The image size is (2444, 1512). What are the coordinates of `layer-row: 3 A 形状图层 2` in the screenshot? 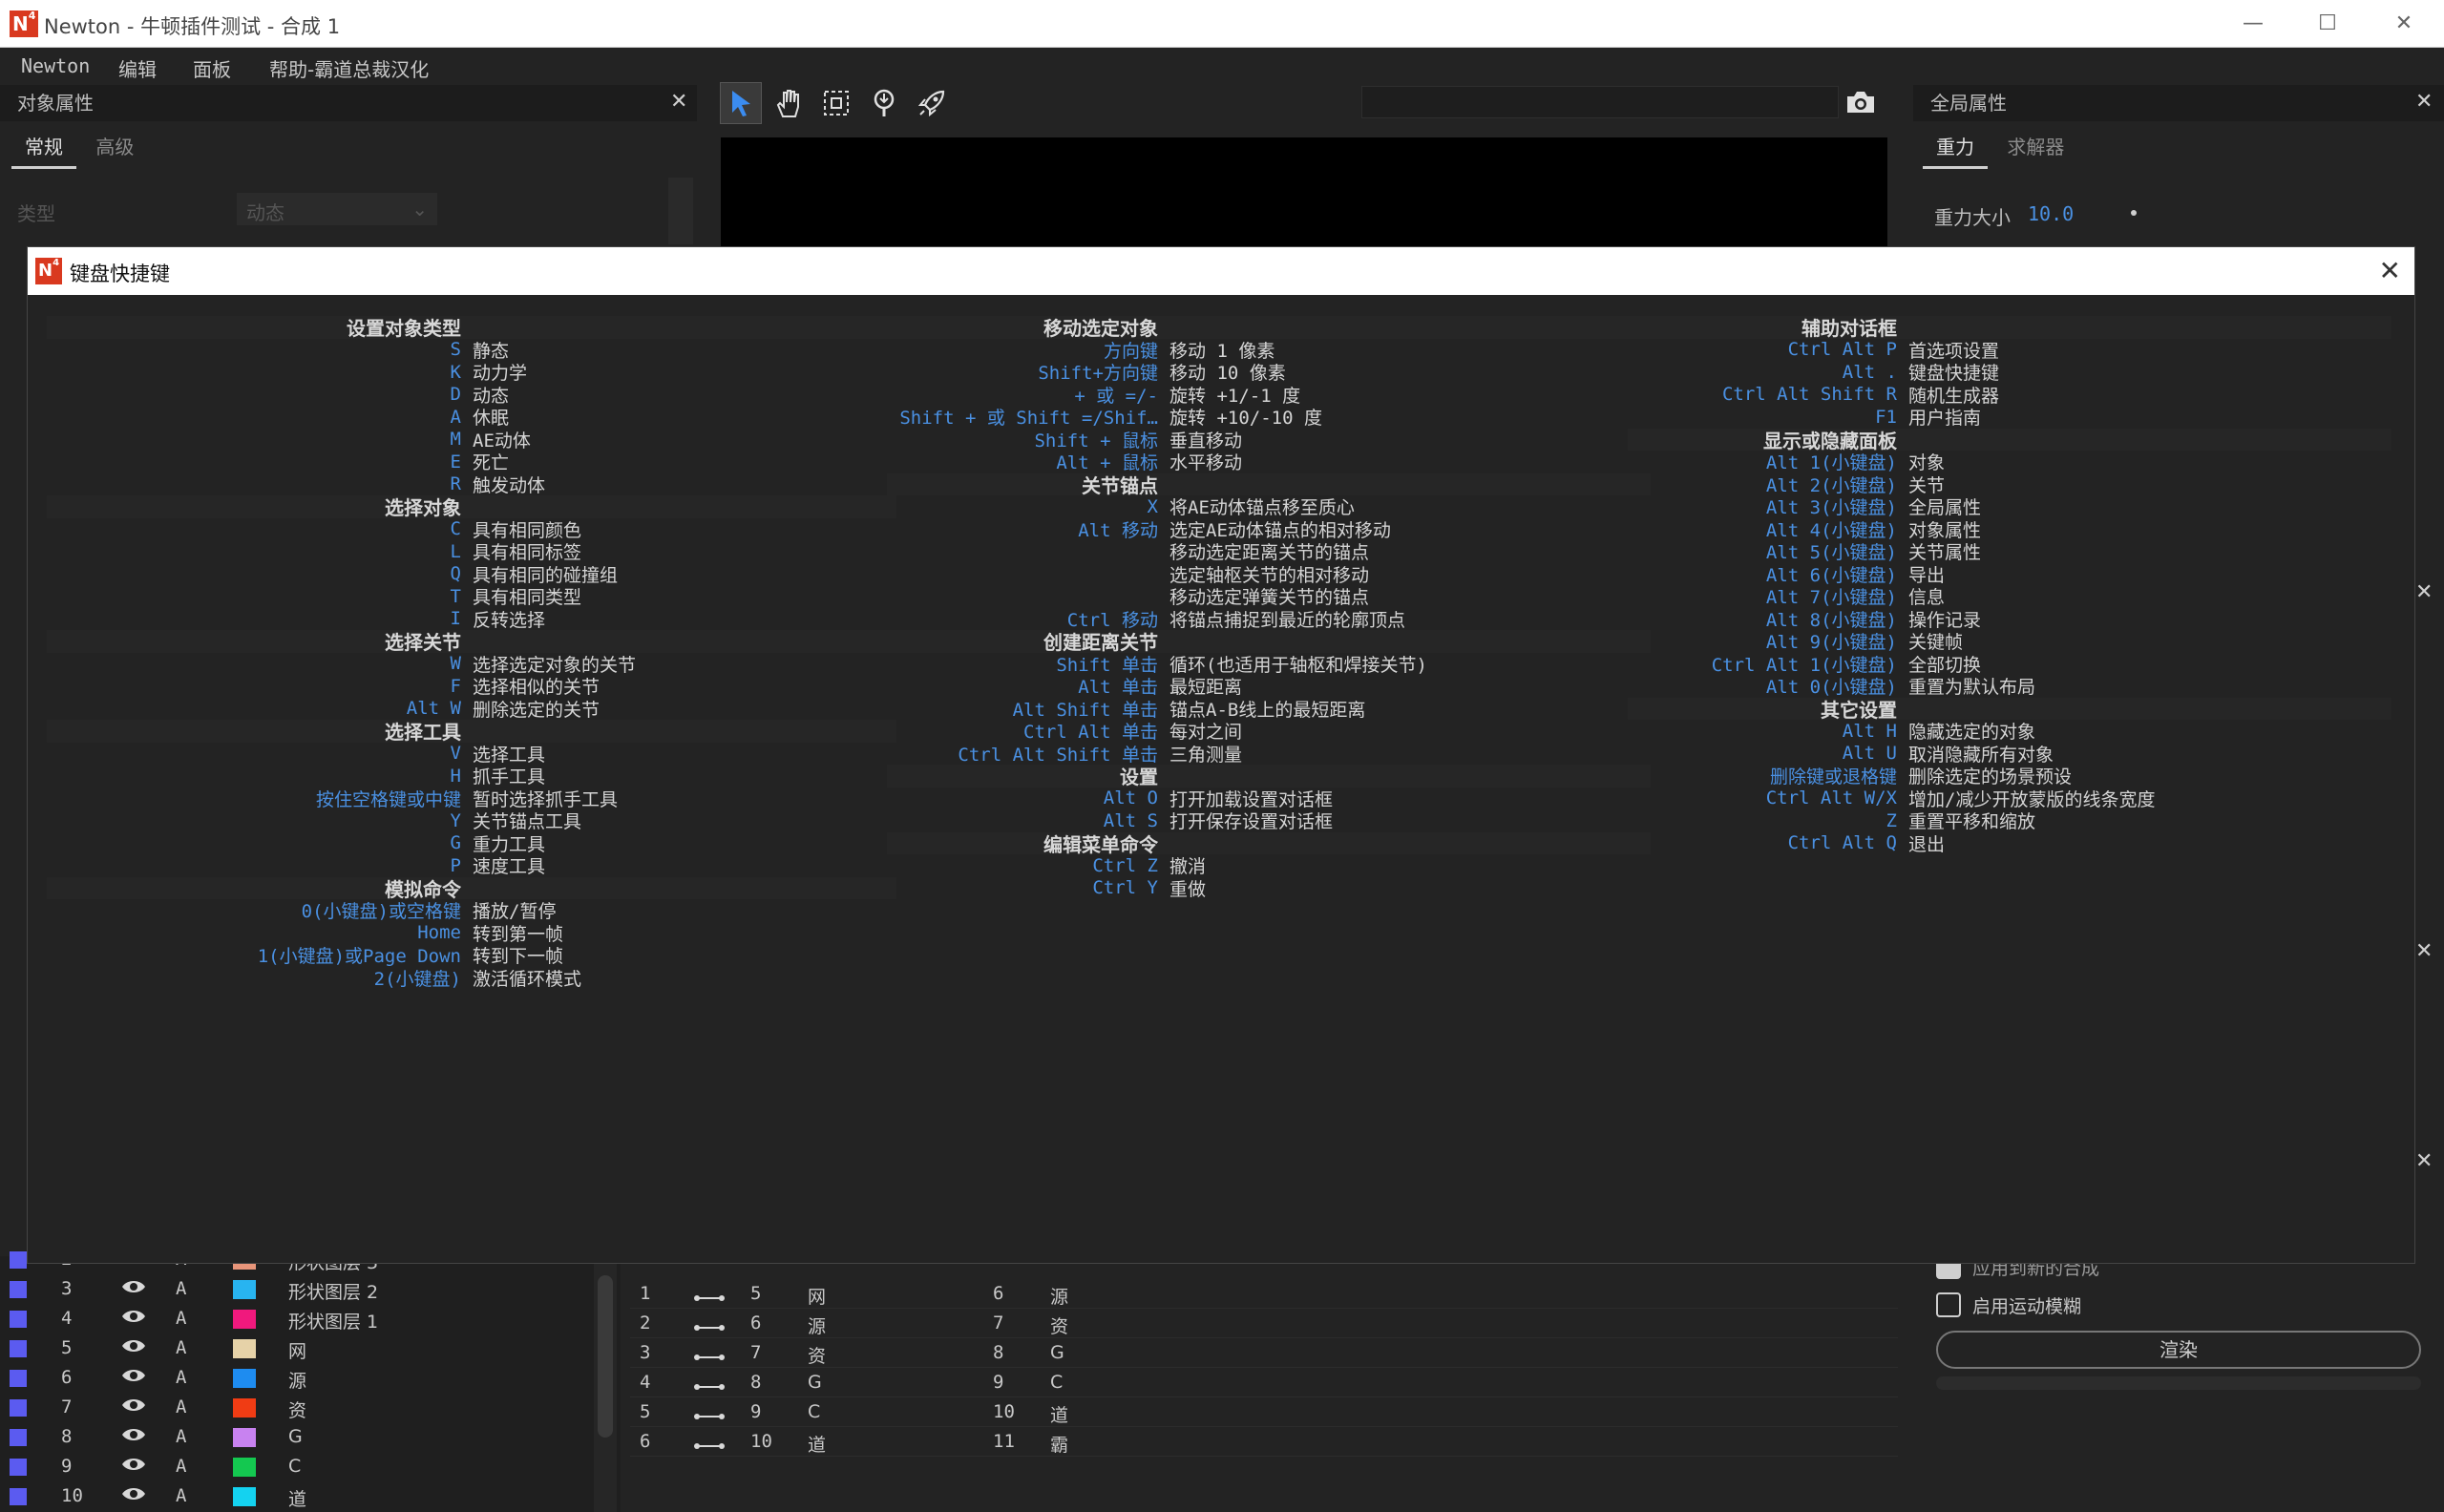 It's located at (296, 1289).